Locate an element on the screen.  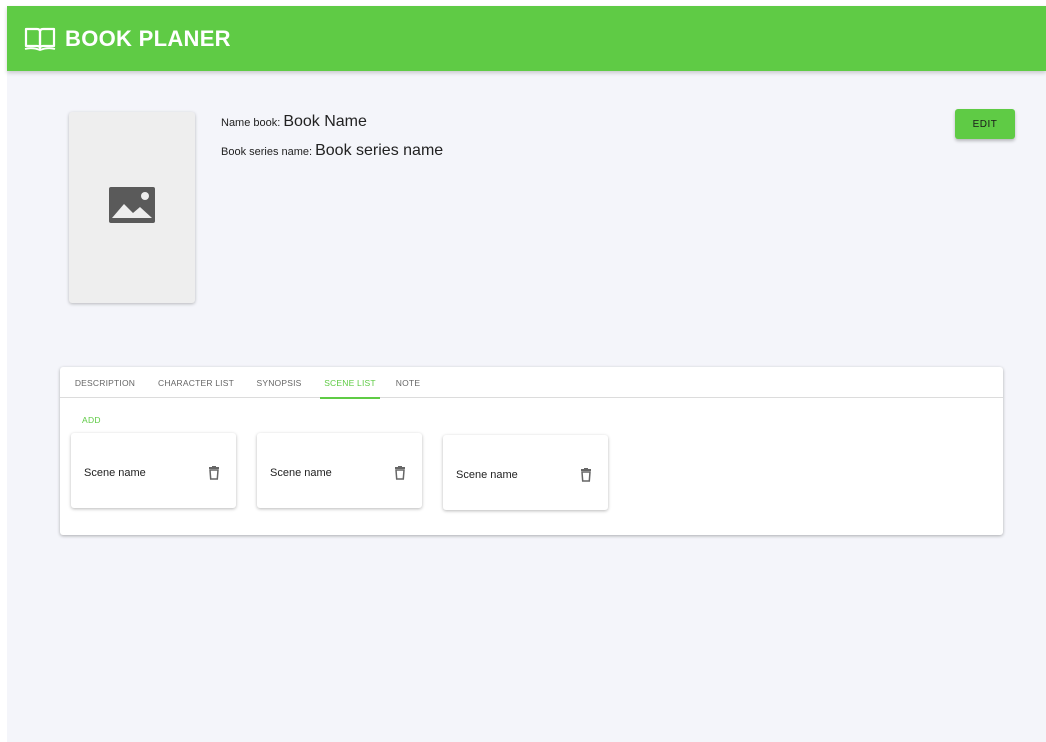
book-name-row: Name book: Book Name is located at coordinates (294, 122).